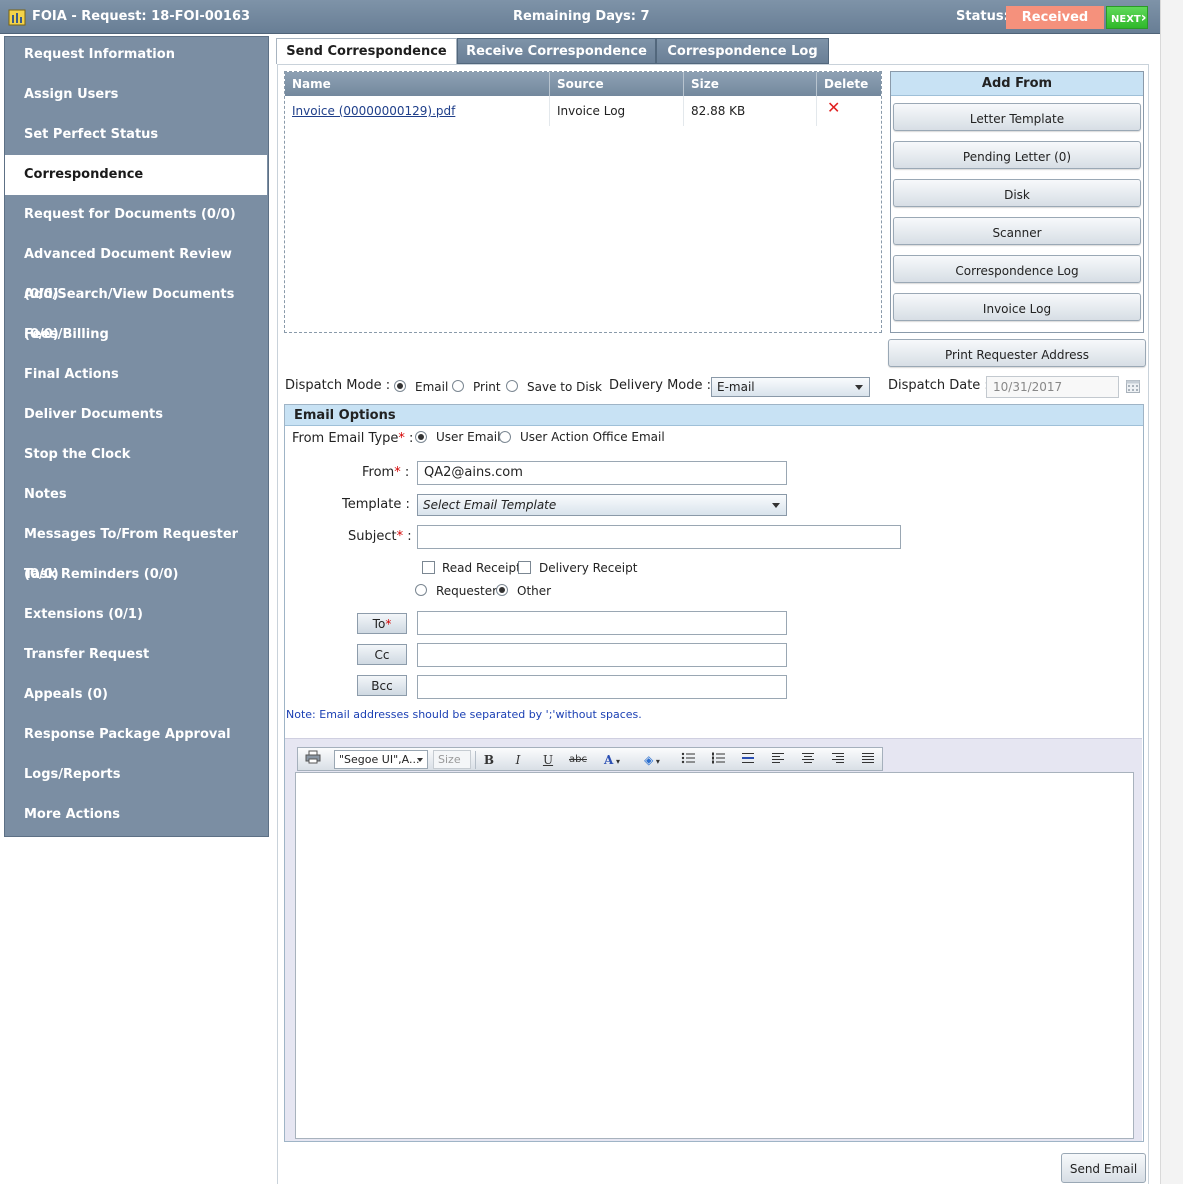 The image size is (1183, 1184). I want to click on action-office-email-radio, so click(505, 437).